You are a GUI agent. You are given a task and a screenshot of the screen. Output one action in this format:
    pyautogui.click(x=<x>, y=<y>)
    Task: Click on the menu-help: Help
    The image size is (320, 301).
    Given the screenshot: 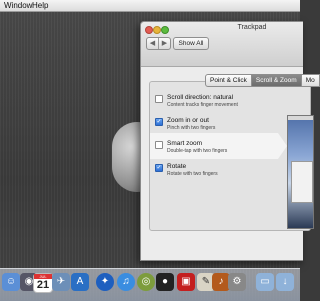 What is the action you would take?
    pyautogui.click(x=40, y=5)
    